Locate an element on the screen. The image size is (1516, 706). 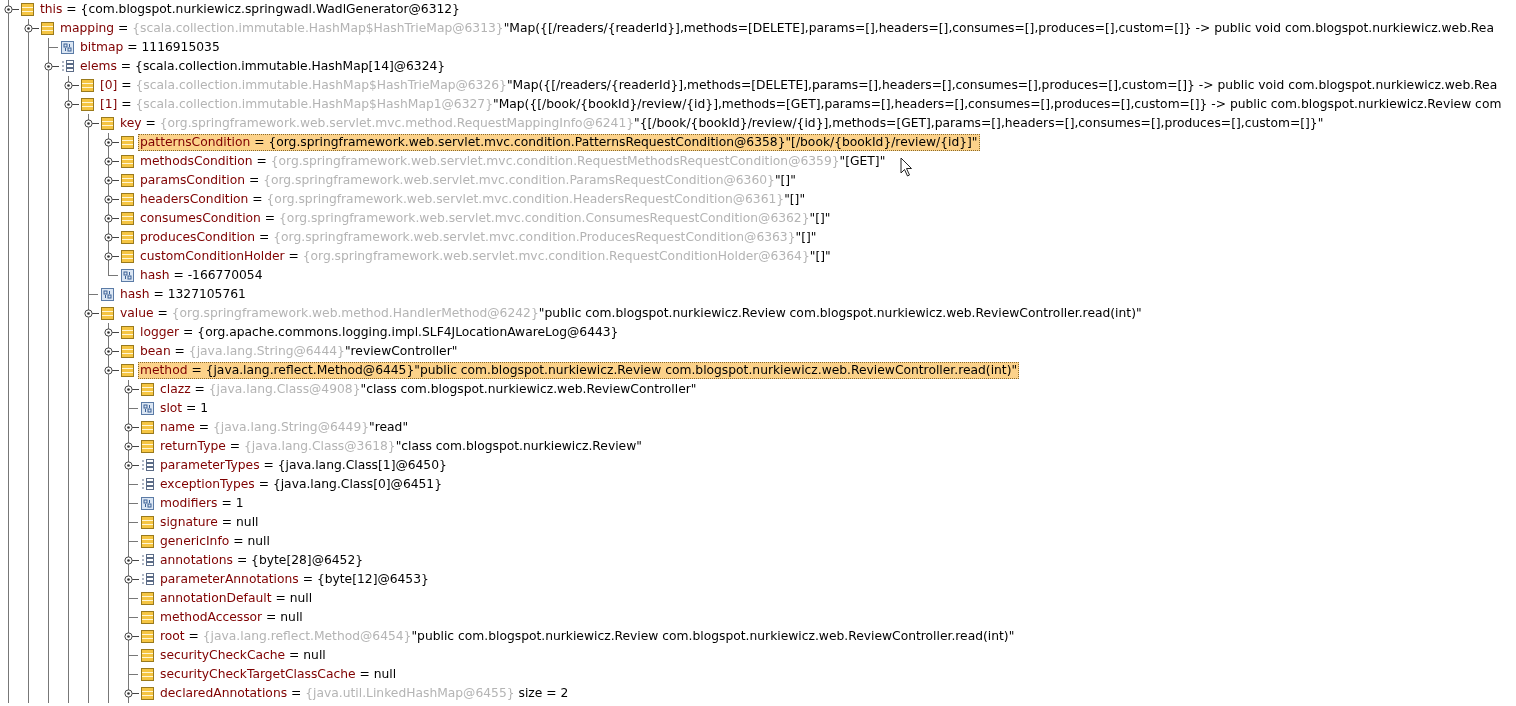
variable-entry: method = {java.lang.reflect.Method@6445}"public com.blogspot.nurkiewicz.Review com.blogspot.nurkiewicz.web.ReviewController.read(int)" is located at coordinates (579, 370).